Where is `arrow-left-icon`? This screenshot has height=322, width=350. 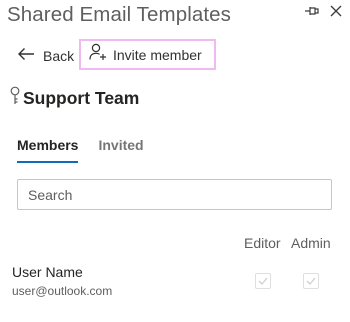
arrow-left-icon is located at coordinates (26, 56).